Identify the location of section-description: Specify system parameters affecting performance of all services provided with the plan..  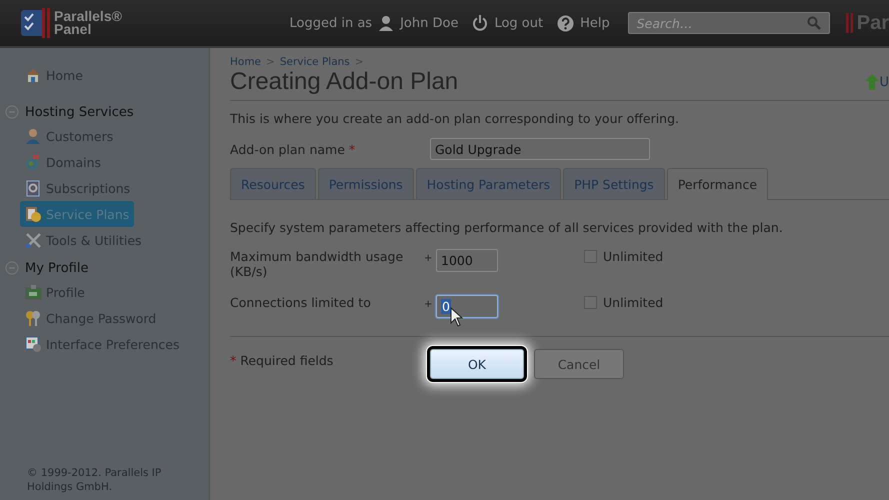
(507, 227).